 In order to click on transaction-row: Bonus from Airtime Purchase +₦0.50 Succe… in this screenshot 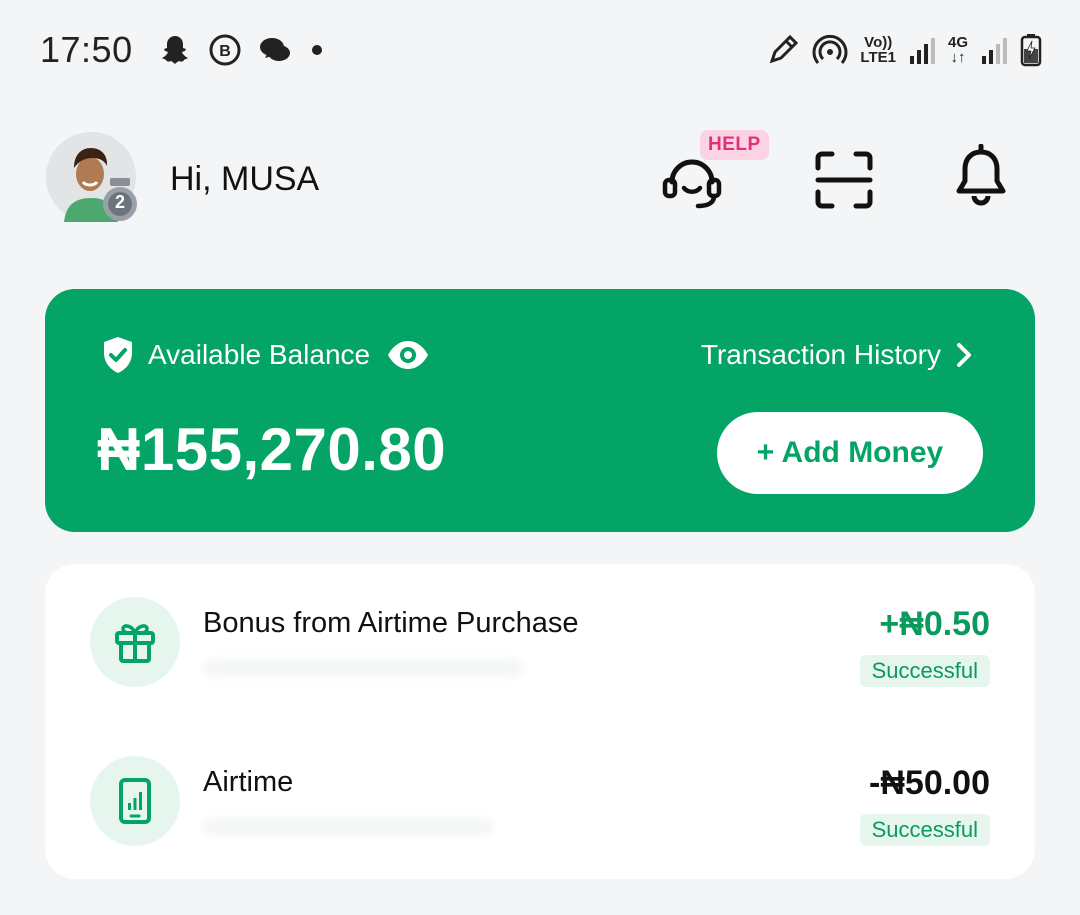, I will do `click(540, 662)`.